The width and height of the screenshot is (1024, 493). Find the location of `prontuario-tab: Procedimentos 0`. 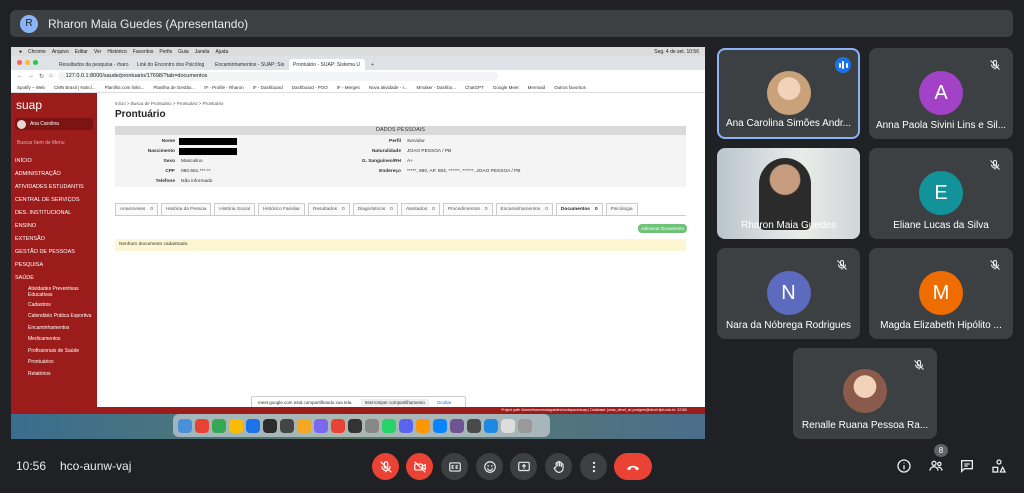

prontuario-tab: Procedimentos 0 is located at coordinates (467, 209).